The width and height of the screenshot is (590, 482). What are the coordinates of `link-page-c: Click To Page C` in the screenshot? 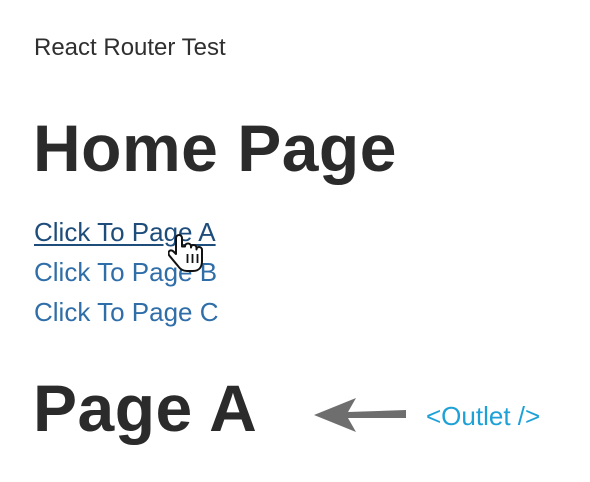 It's located at (126, 312).